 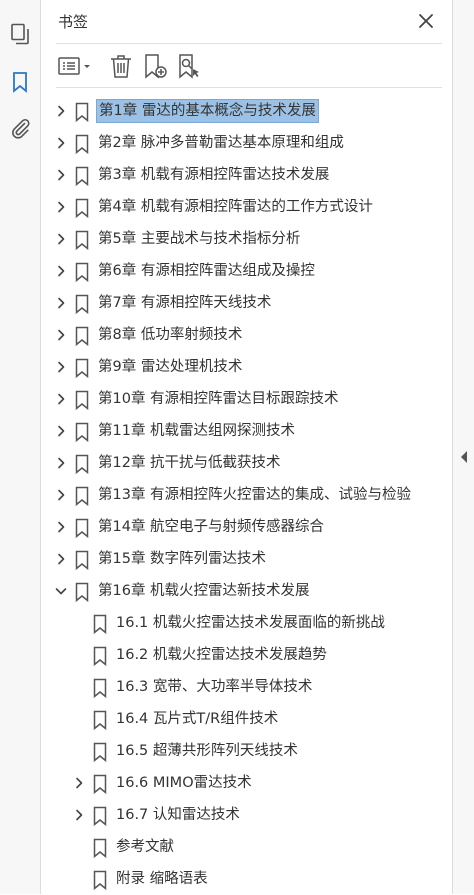 I want to click on bookmark-label: 第7章 有源相控阵天线技术, so click(x=184, y=303).